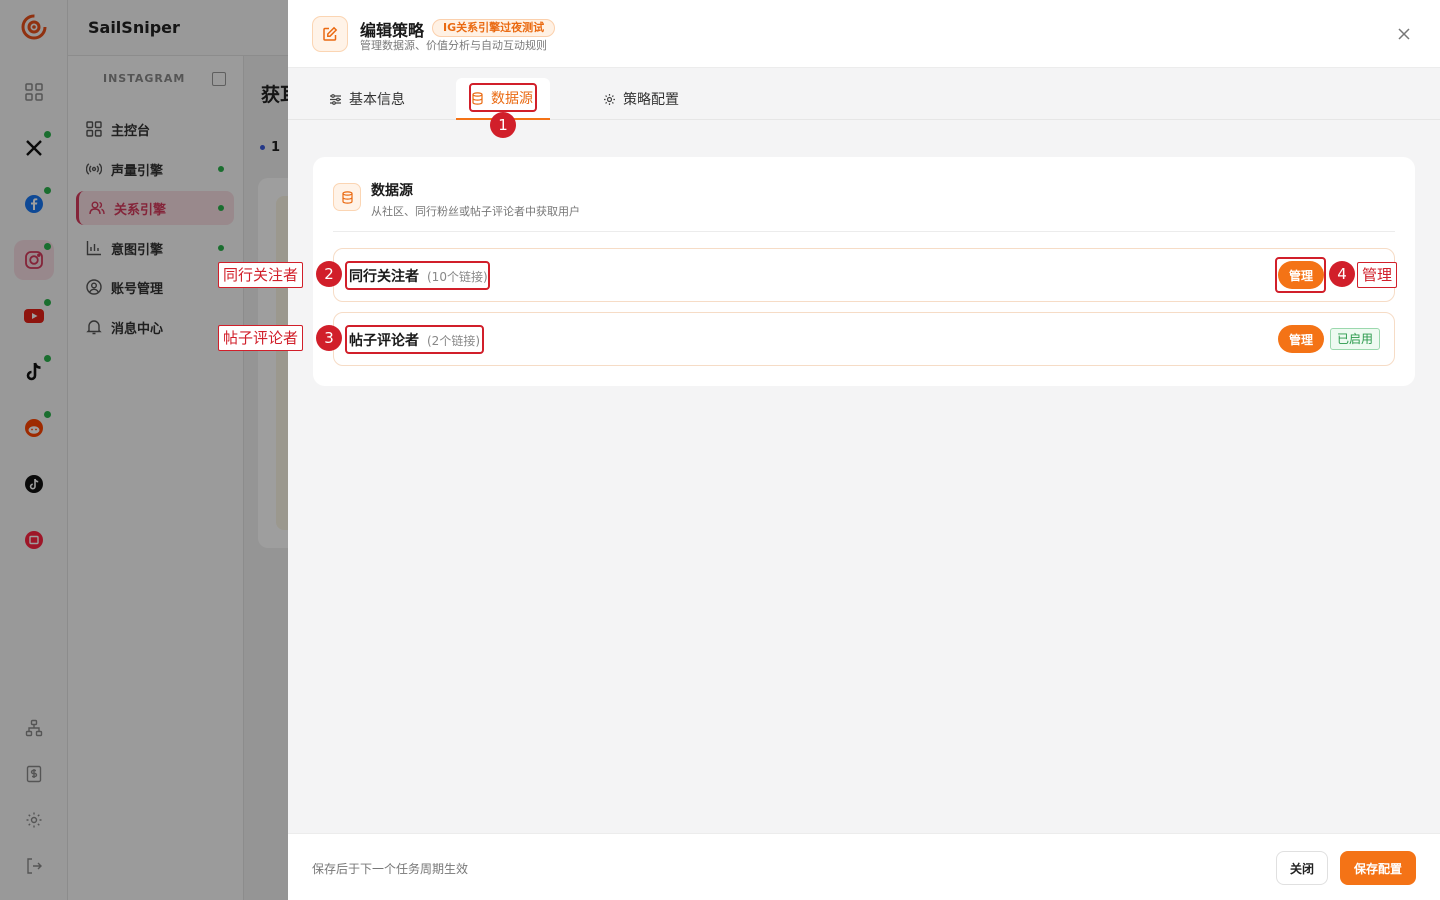 Image resolution: width=1440 pixels, height=900 pixels. What do you see at coordinates (1377, 275) in the screenshot?
I see `annotation-label: 管理` at bounding box center [1377, 275].